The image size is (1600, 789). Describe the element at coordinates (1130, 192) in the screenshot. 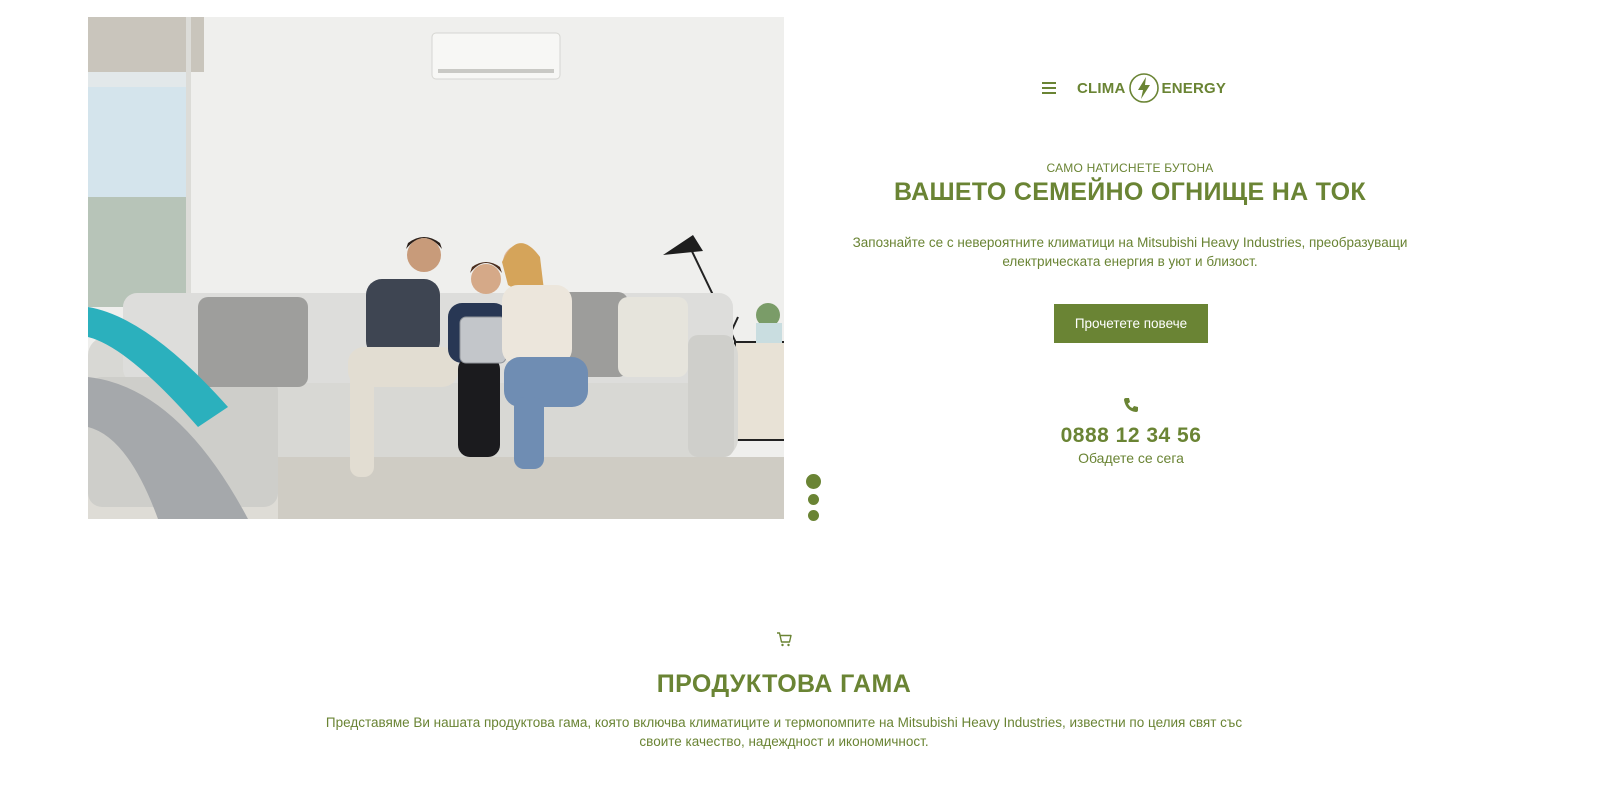

I see `banner-title: ВАШЕТО СЕМЕЙНО ОГНИЩЕ НА ТОК` at that location.